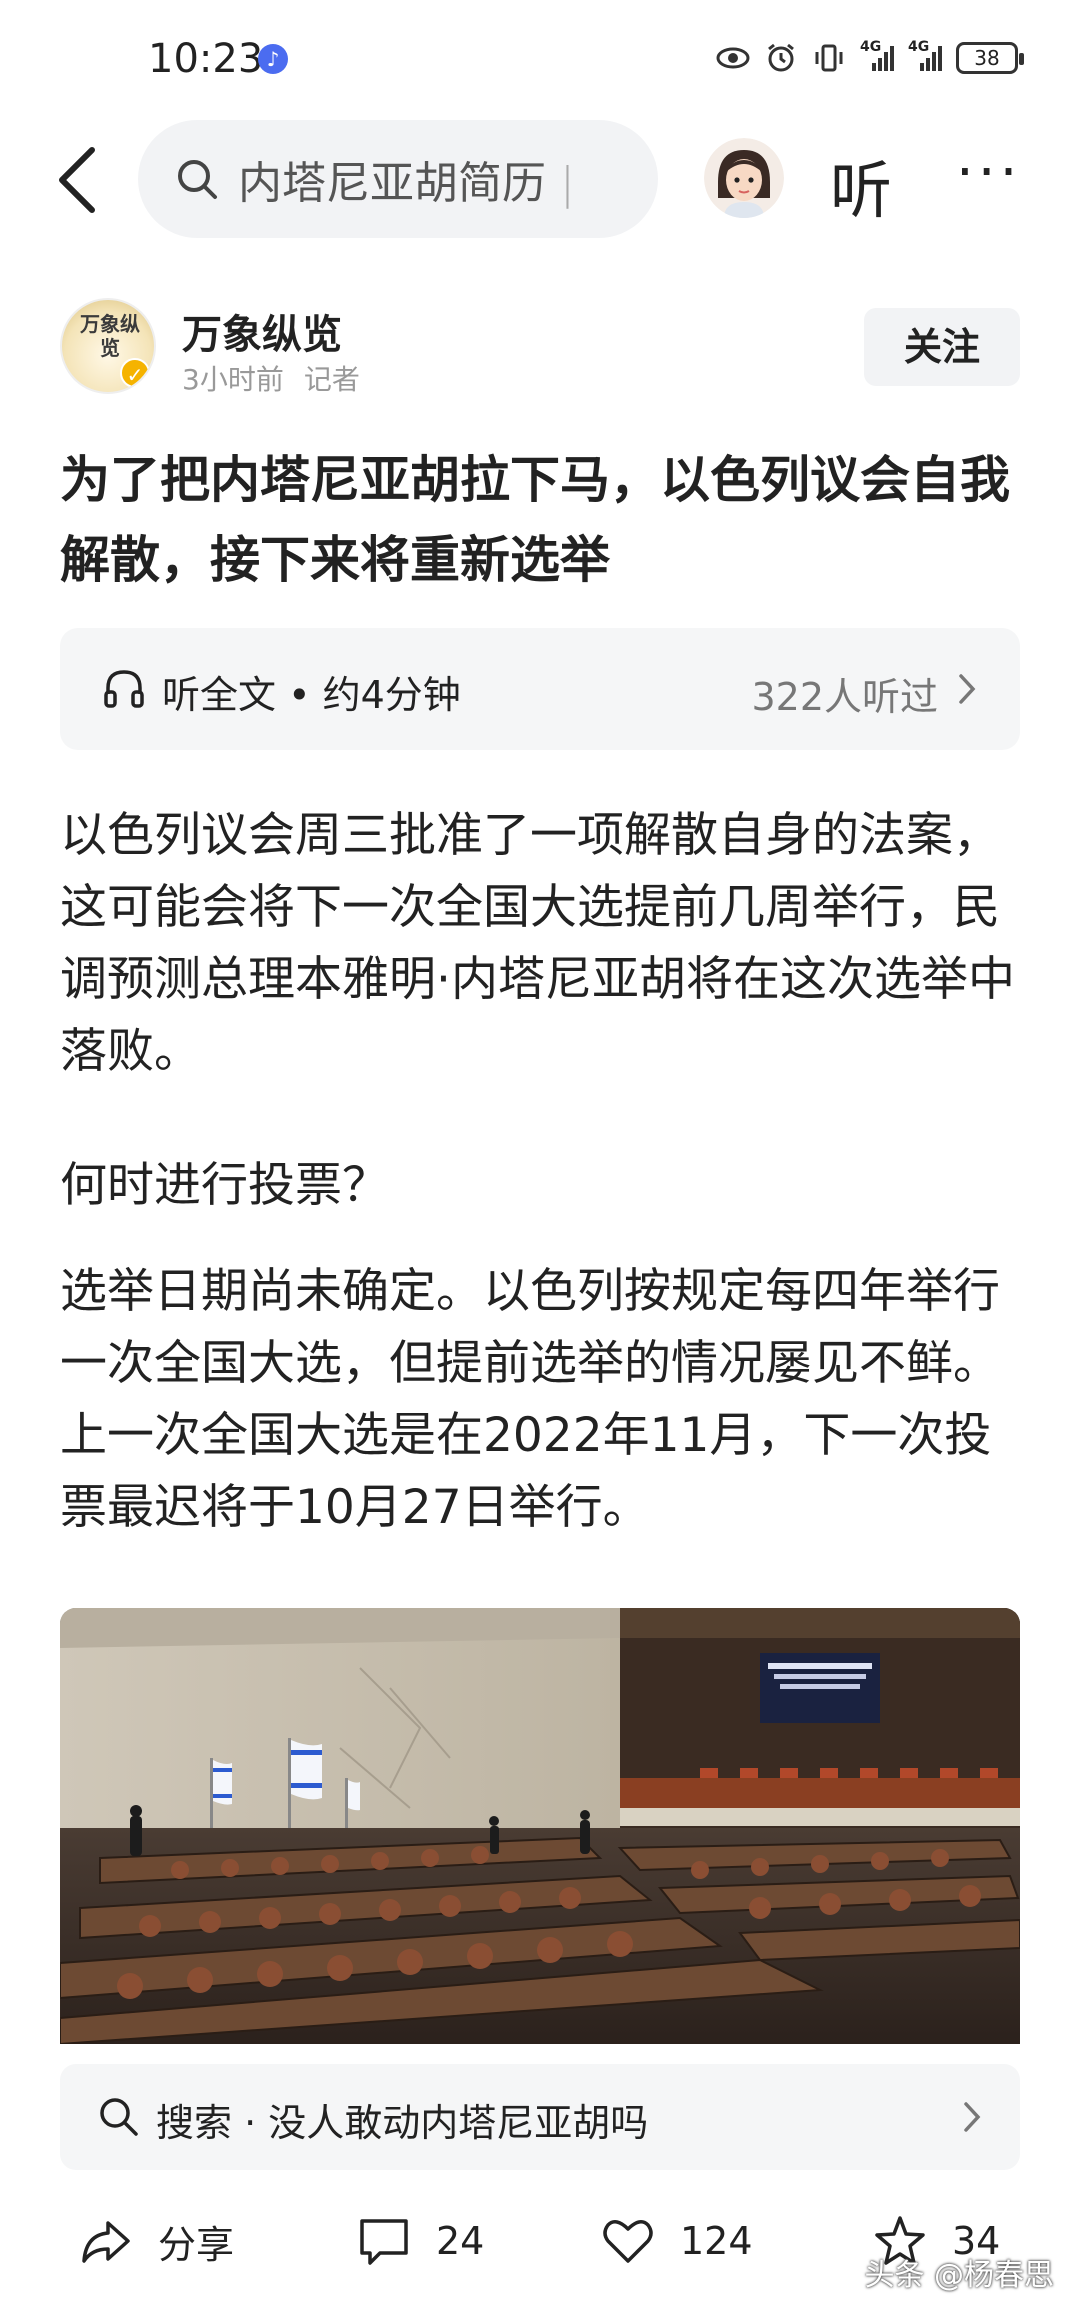  I want to click on listen-full-text-bar: 听全文 • 约4分钟 322人听过, so click(540, 689).